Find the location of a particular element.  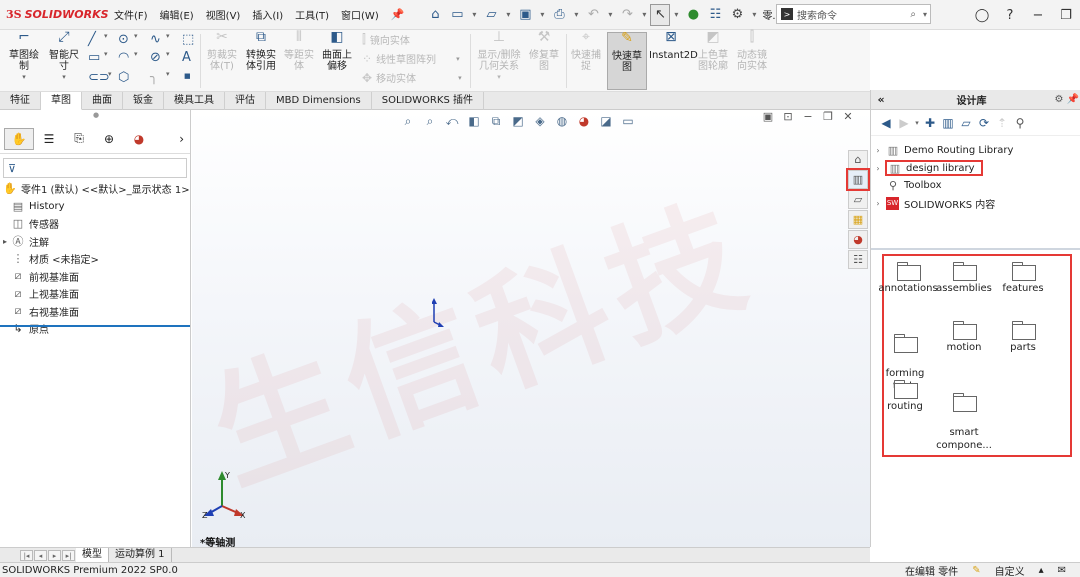

offset-on-surface-button: ◧ 曲面上 偏移 is located at coordinates (337, 51).